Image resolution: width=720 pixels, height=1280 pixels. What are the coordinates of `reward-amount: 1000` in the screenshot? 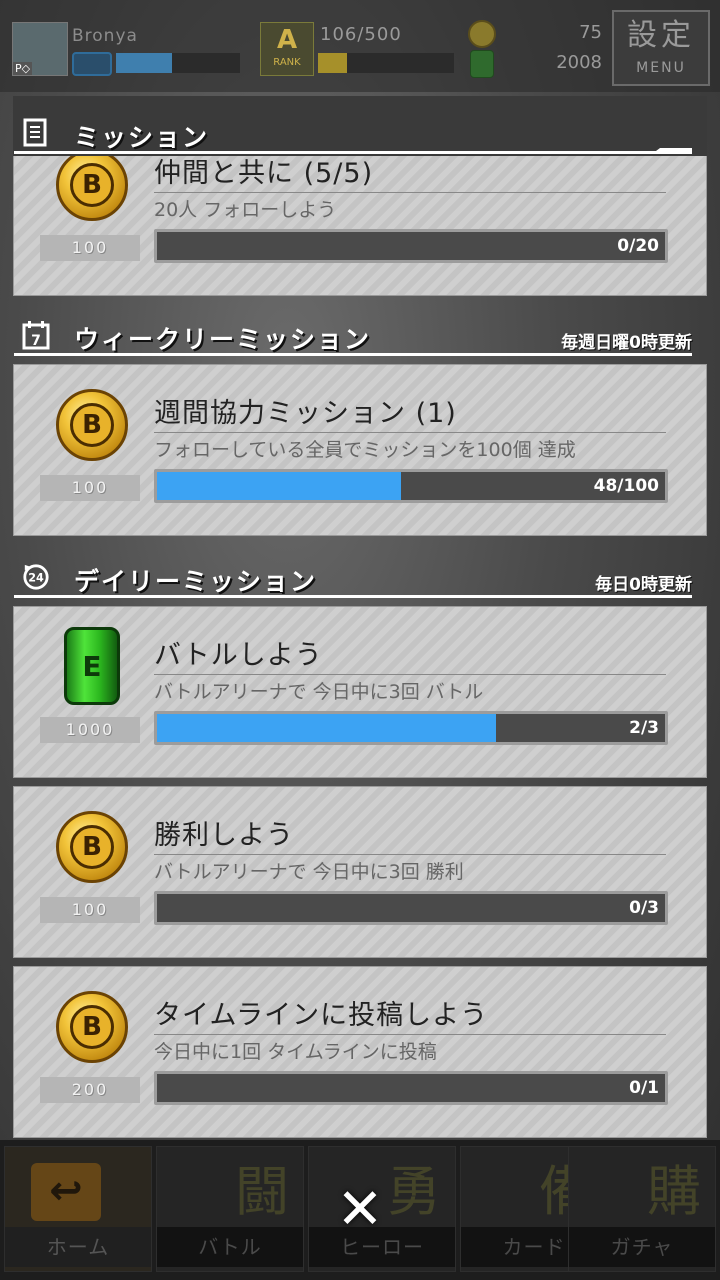 It's located at (90, 730).